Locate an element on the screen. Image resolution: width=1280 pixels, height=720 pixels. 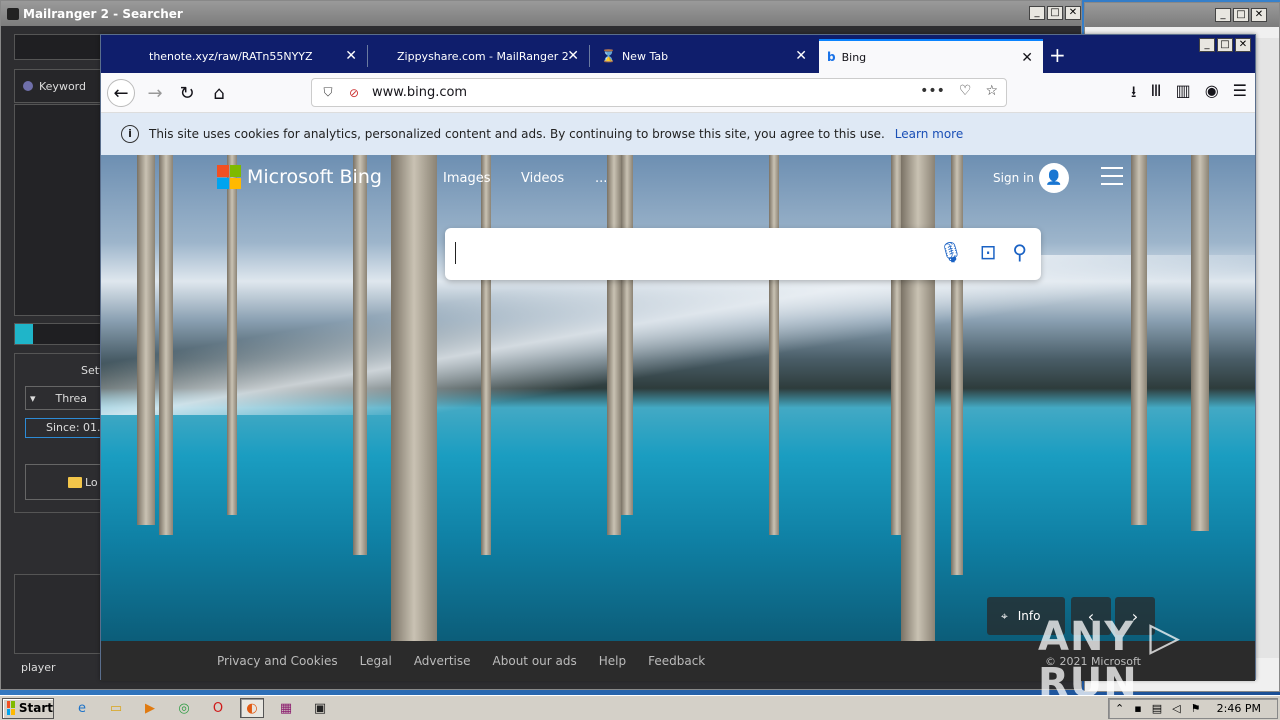
app-icon is located at coordinates (13, 13).